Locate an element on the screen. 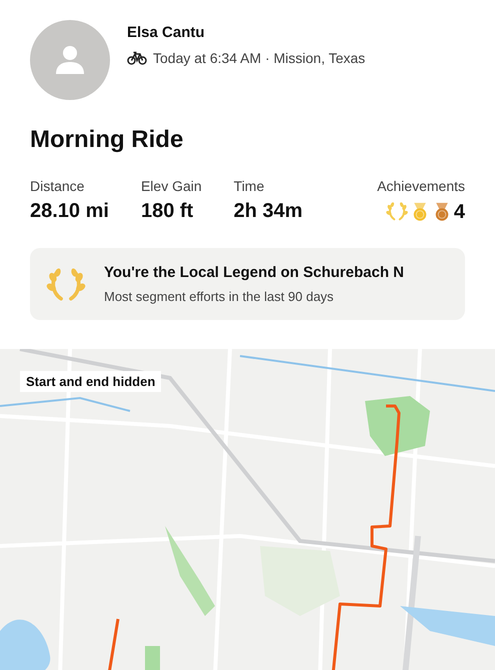 The height and width of the screenshot is (670, 495). stat-value: 28.10 mi is located at coordinates (69, 211).